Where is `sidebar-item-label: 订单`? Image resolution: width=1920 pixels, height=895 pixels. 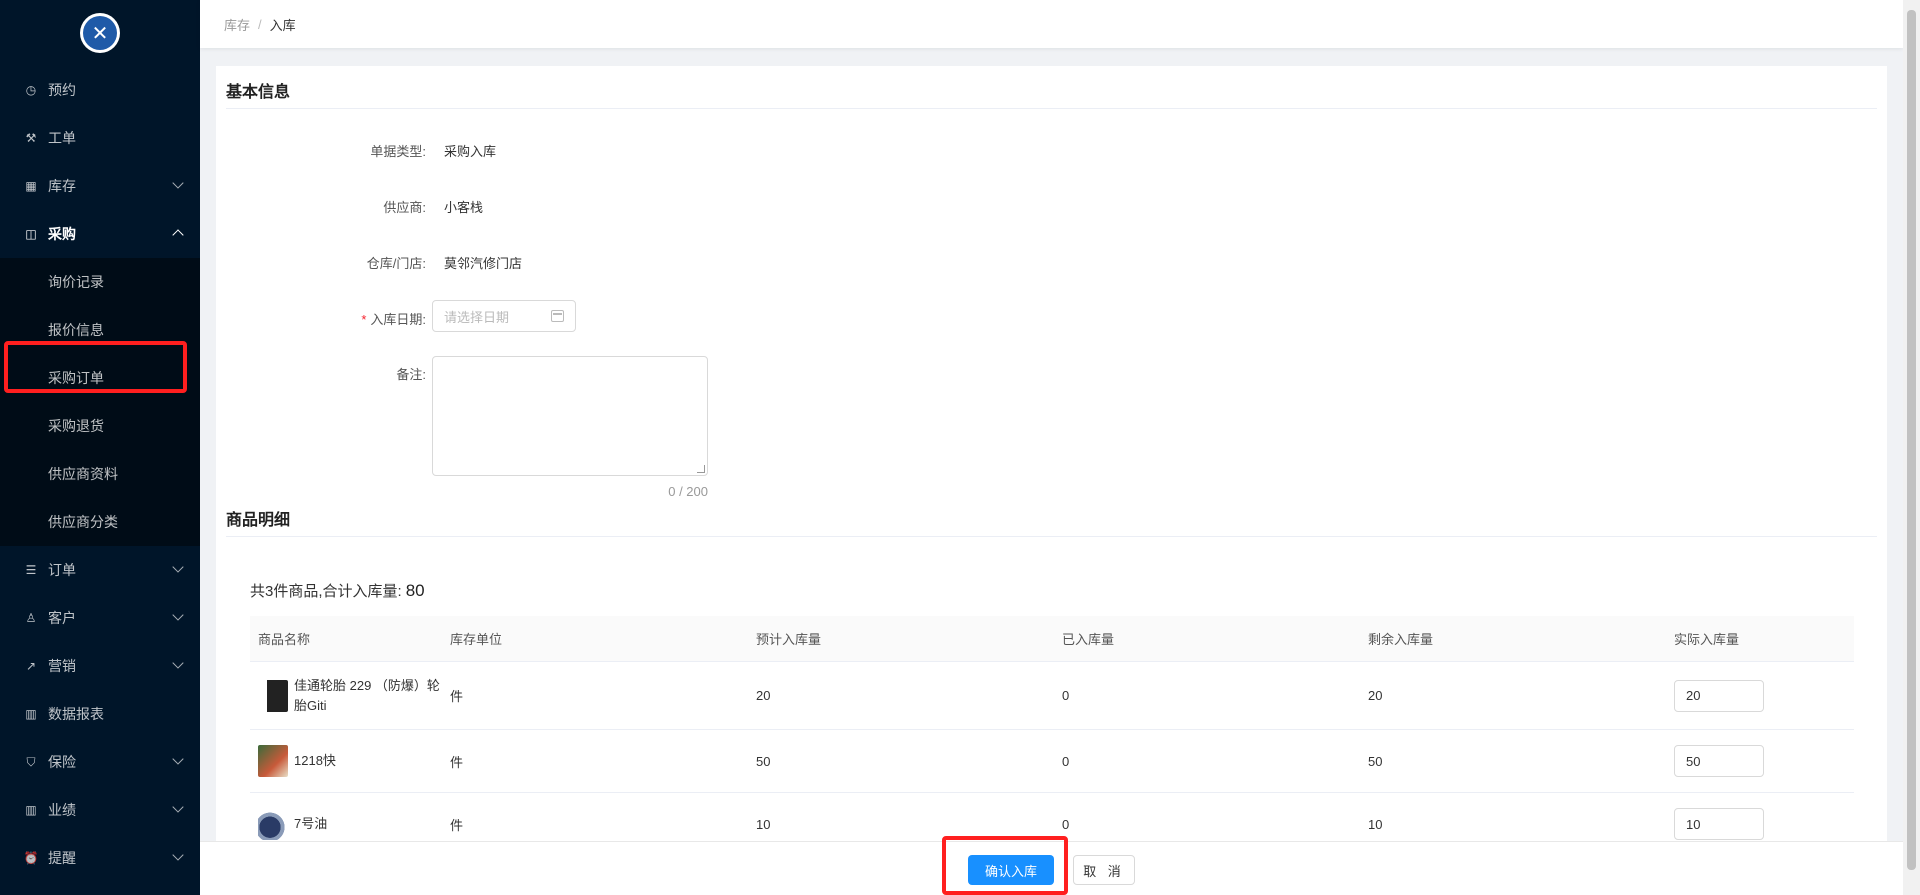 sidebar-item-label: 订单 is located at coordinates (62, 570).